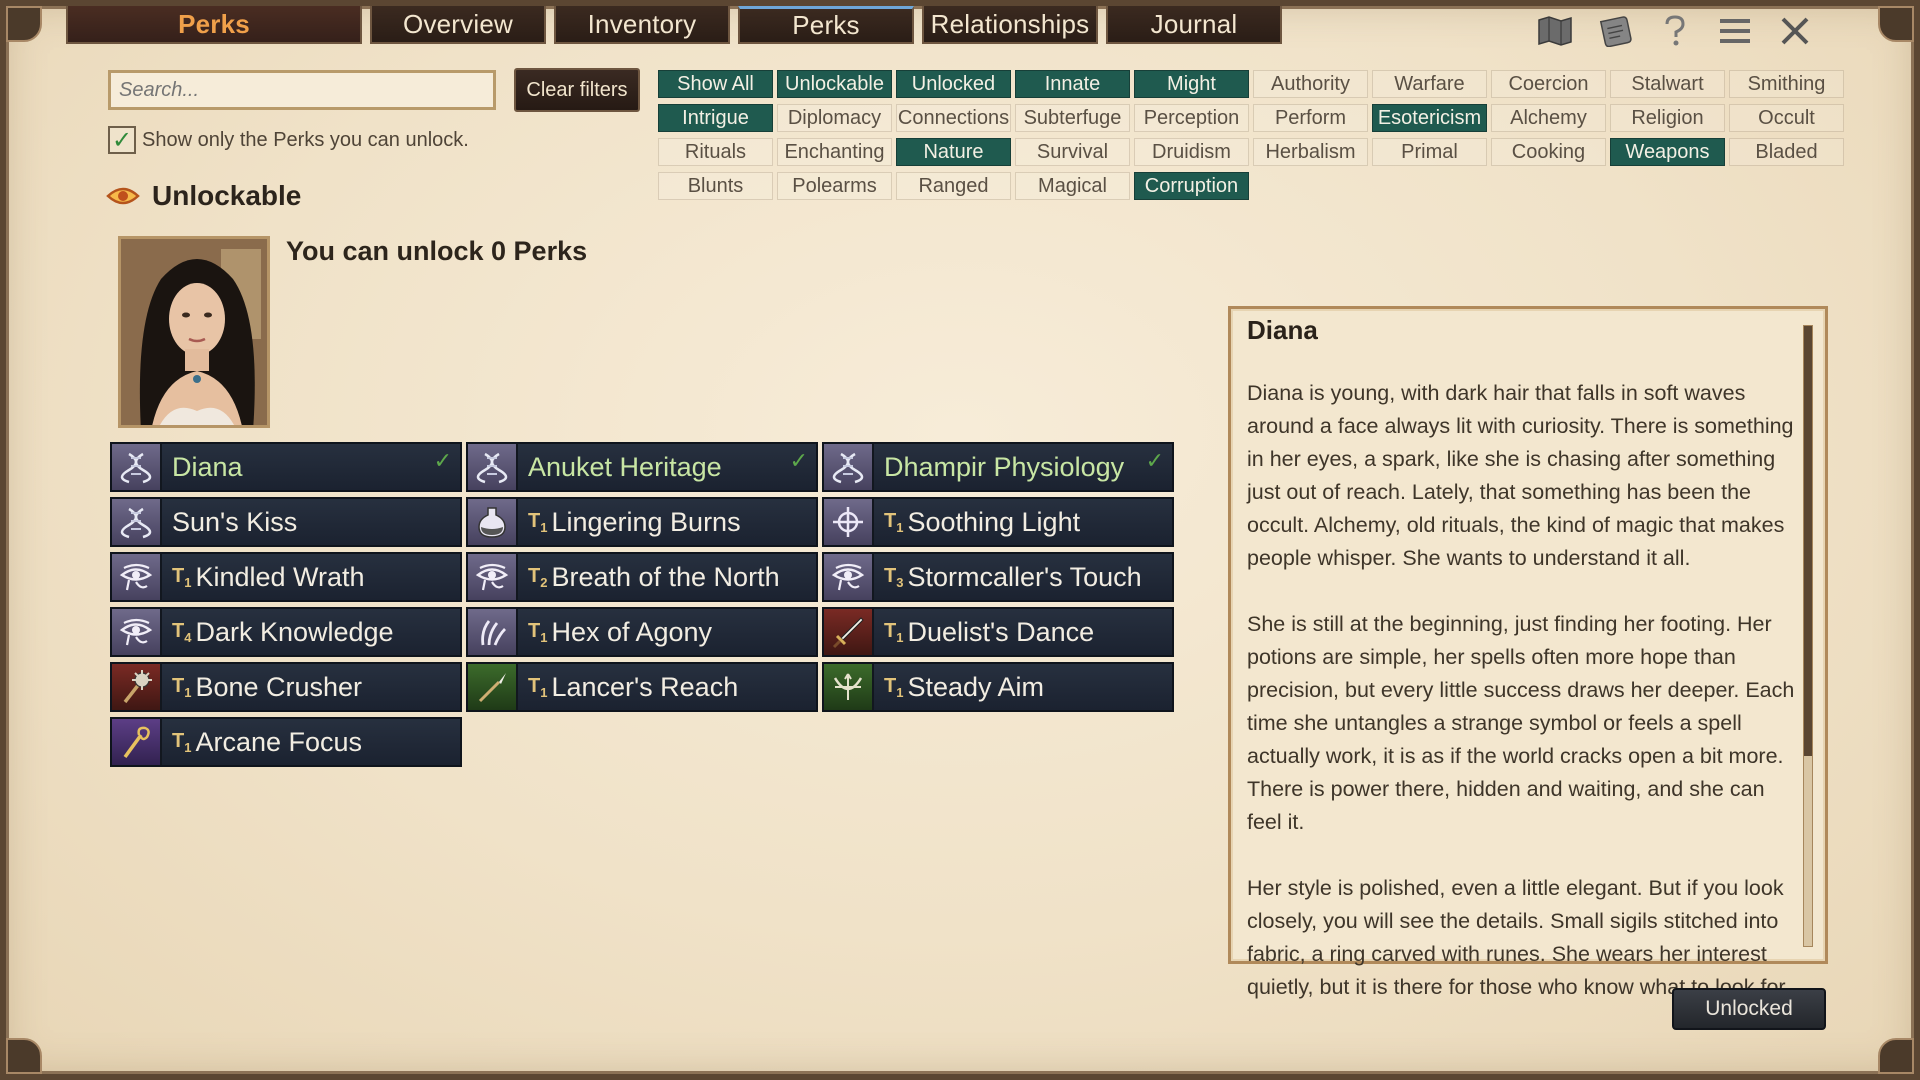 Image resolution: width=1920 pixels, height=1080 pixels. I want to click on filter-unlocked: Unlocked, so click(953, 84).